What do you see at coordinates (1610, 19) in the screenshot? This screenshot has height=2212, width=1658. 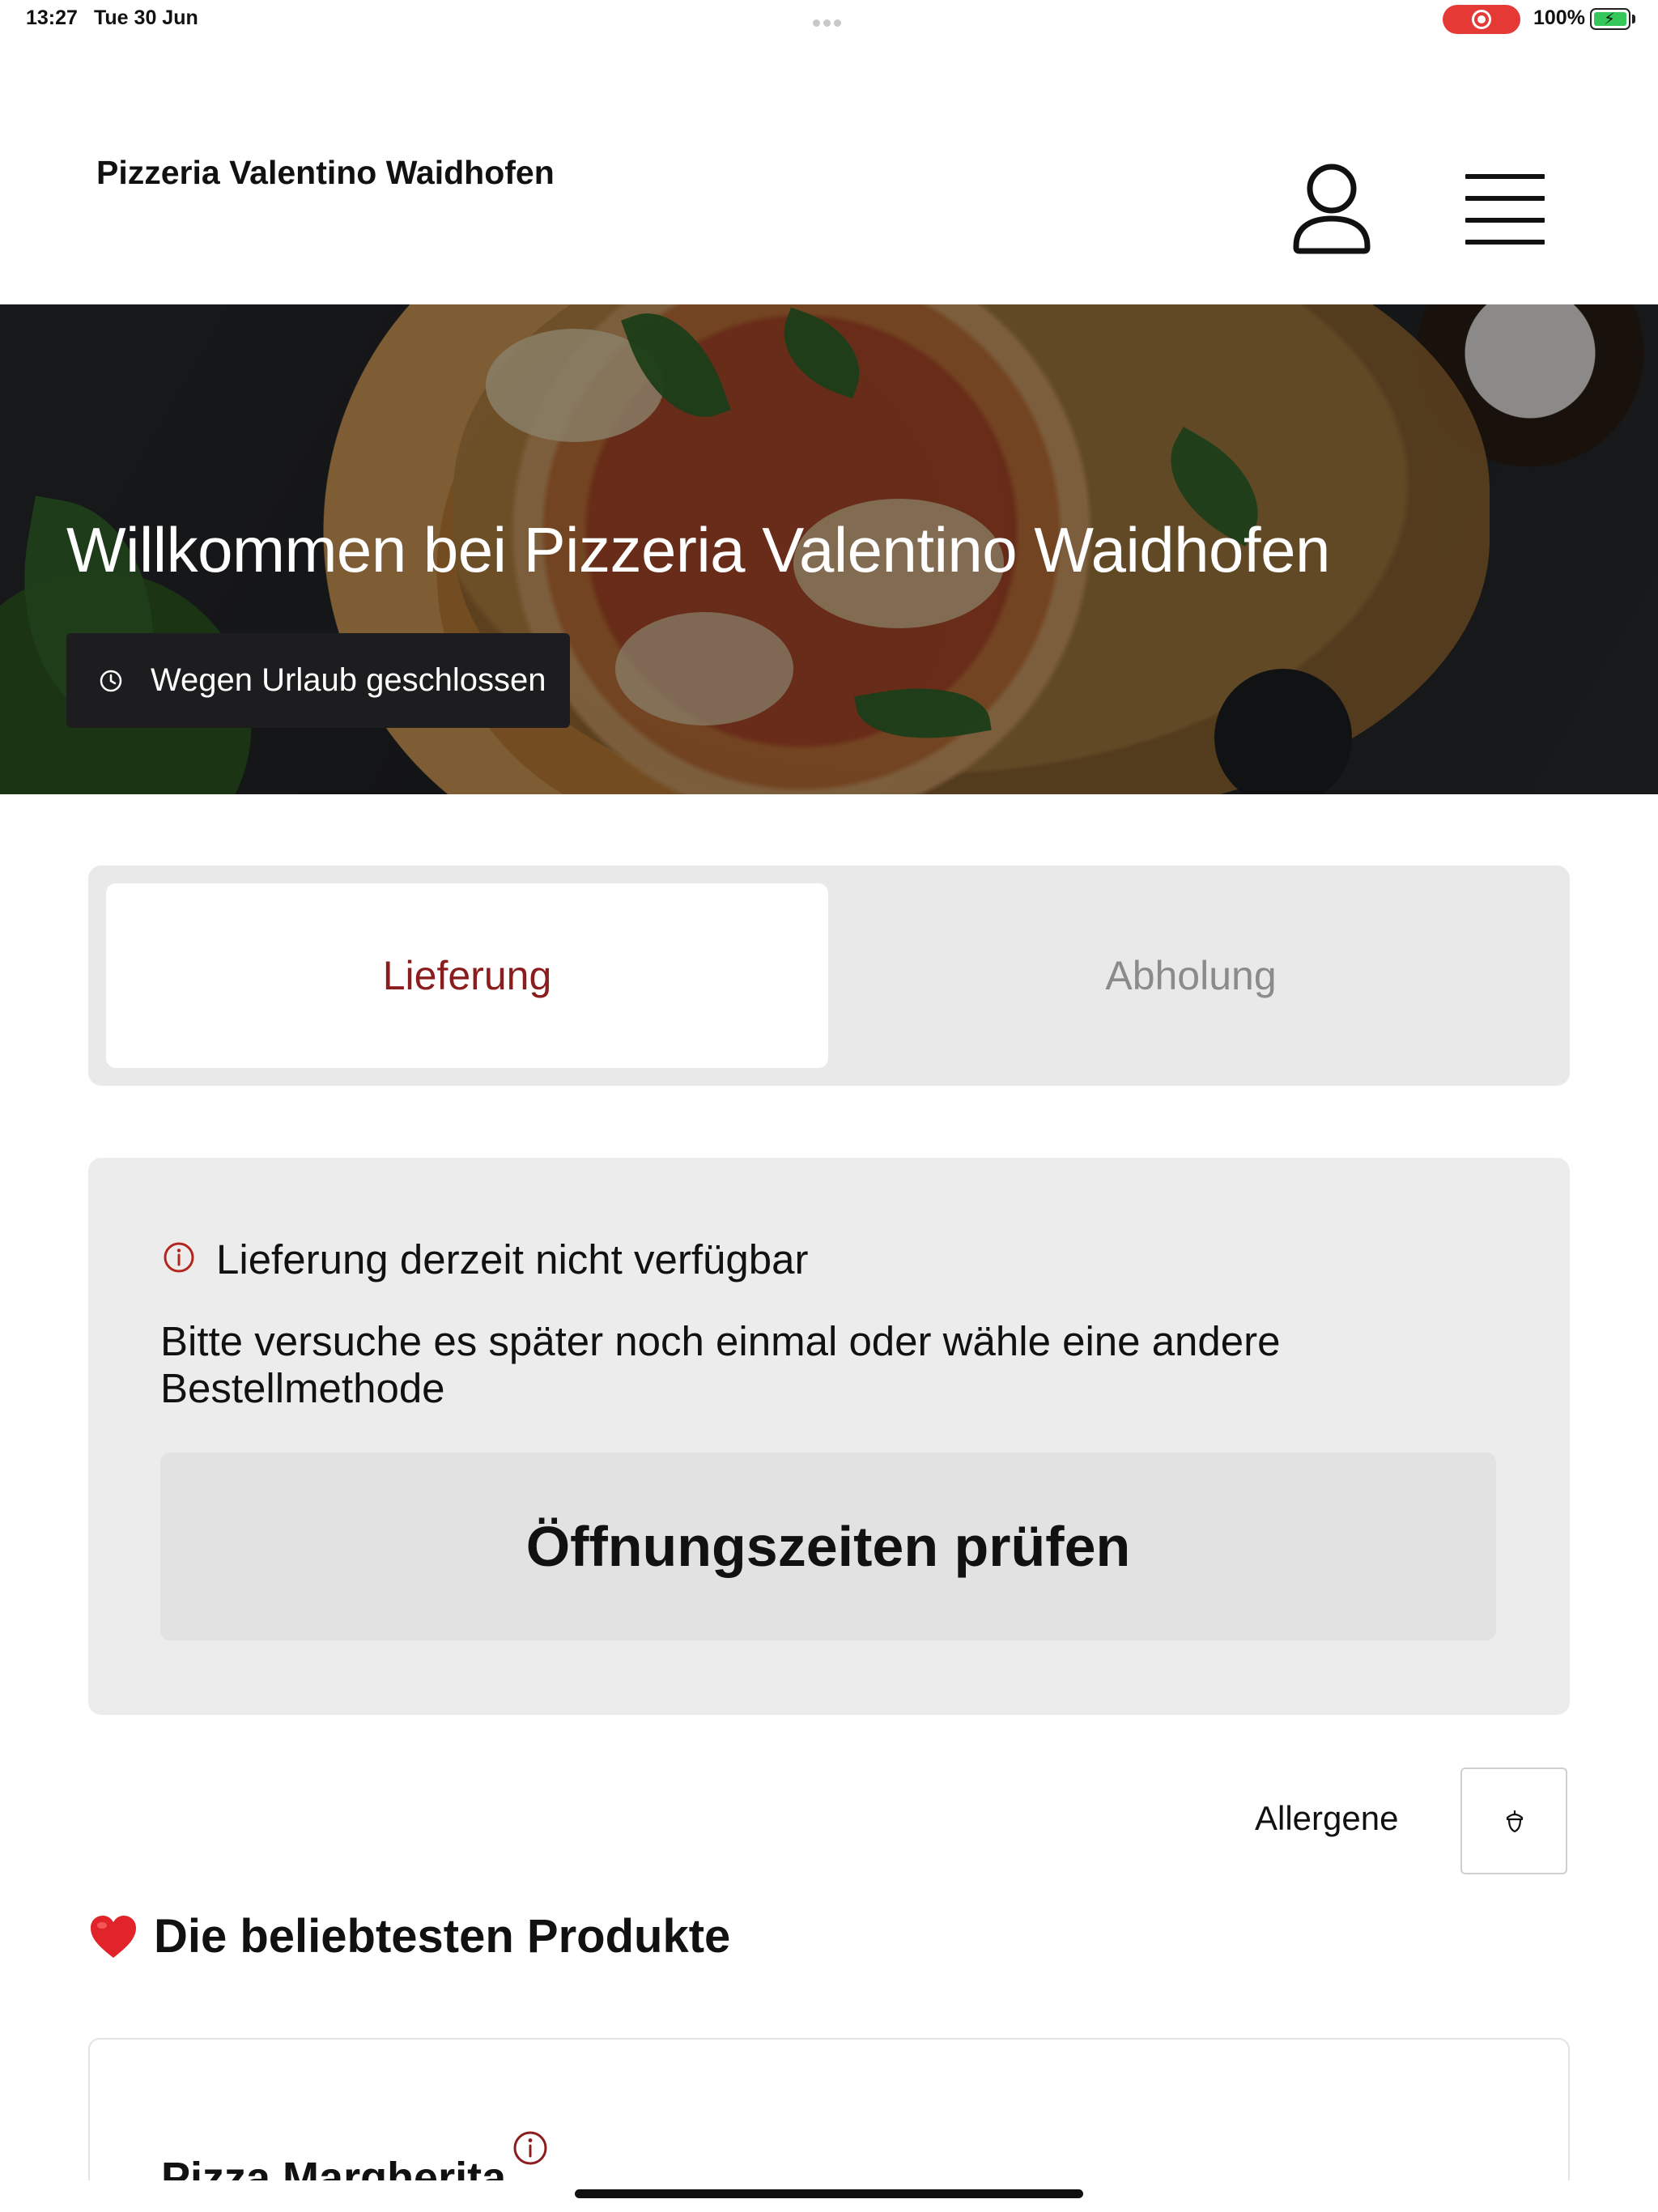 I see `battery-icon: ⚡` at bounding box center [1610, 19].